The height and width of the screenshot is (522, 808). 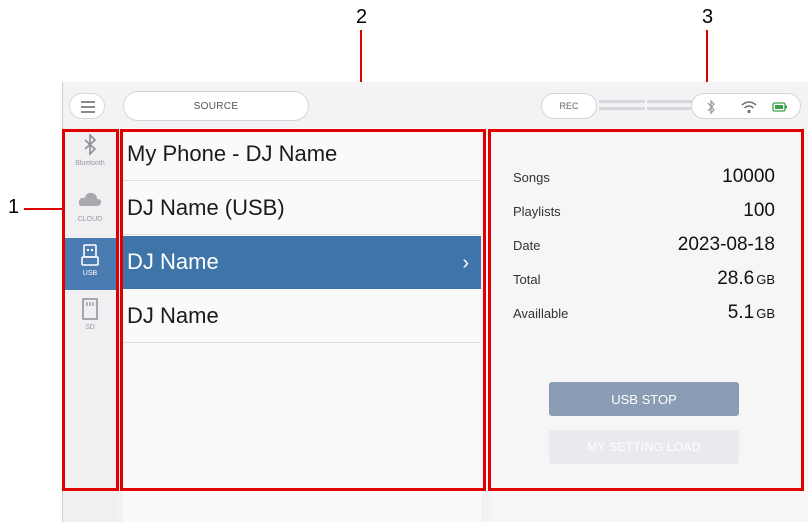 I want to click on battery-icon, so click(x=779, y=107).